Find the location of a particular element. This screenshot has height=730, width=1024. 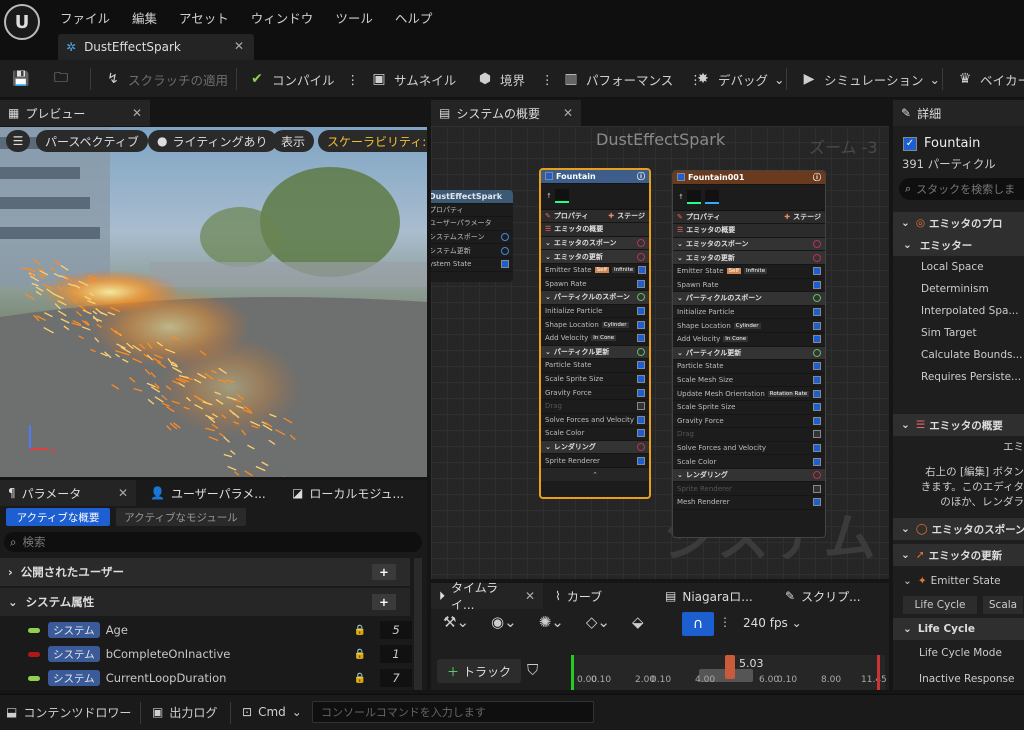

stage-header: ⌄ パーティクルのスポーン is located at coordinates (749, 299).